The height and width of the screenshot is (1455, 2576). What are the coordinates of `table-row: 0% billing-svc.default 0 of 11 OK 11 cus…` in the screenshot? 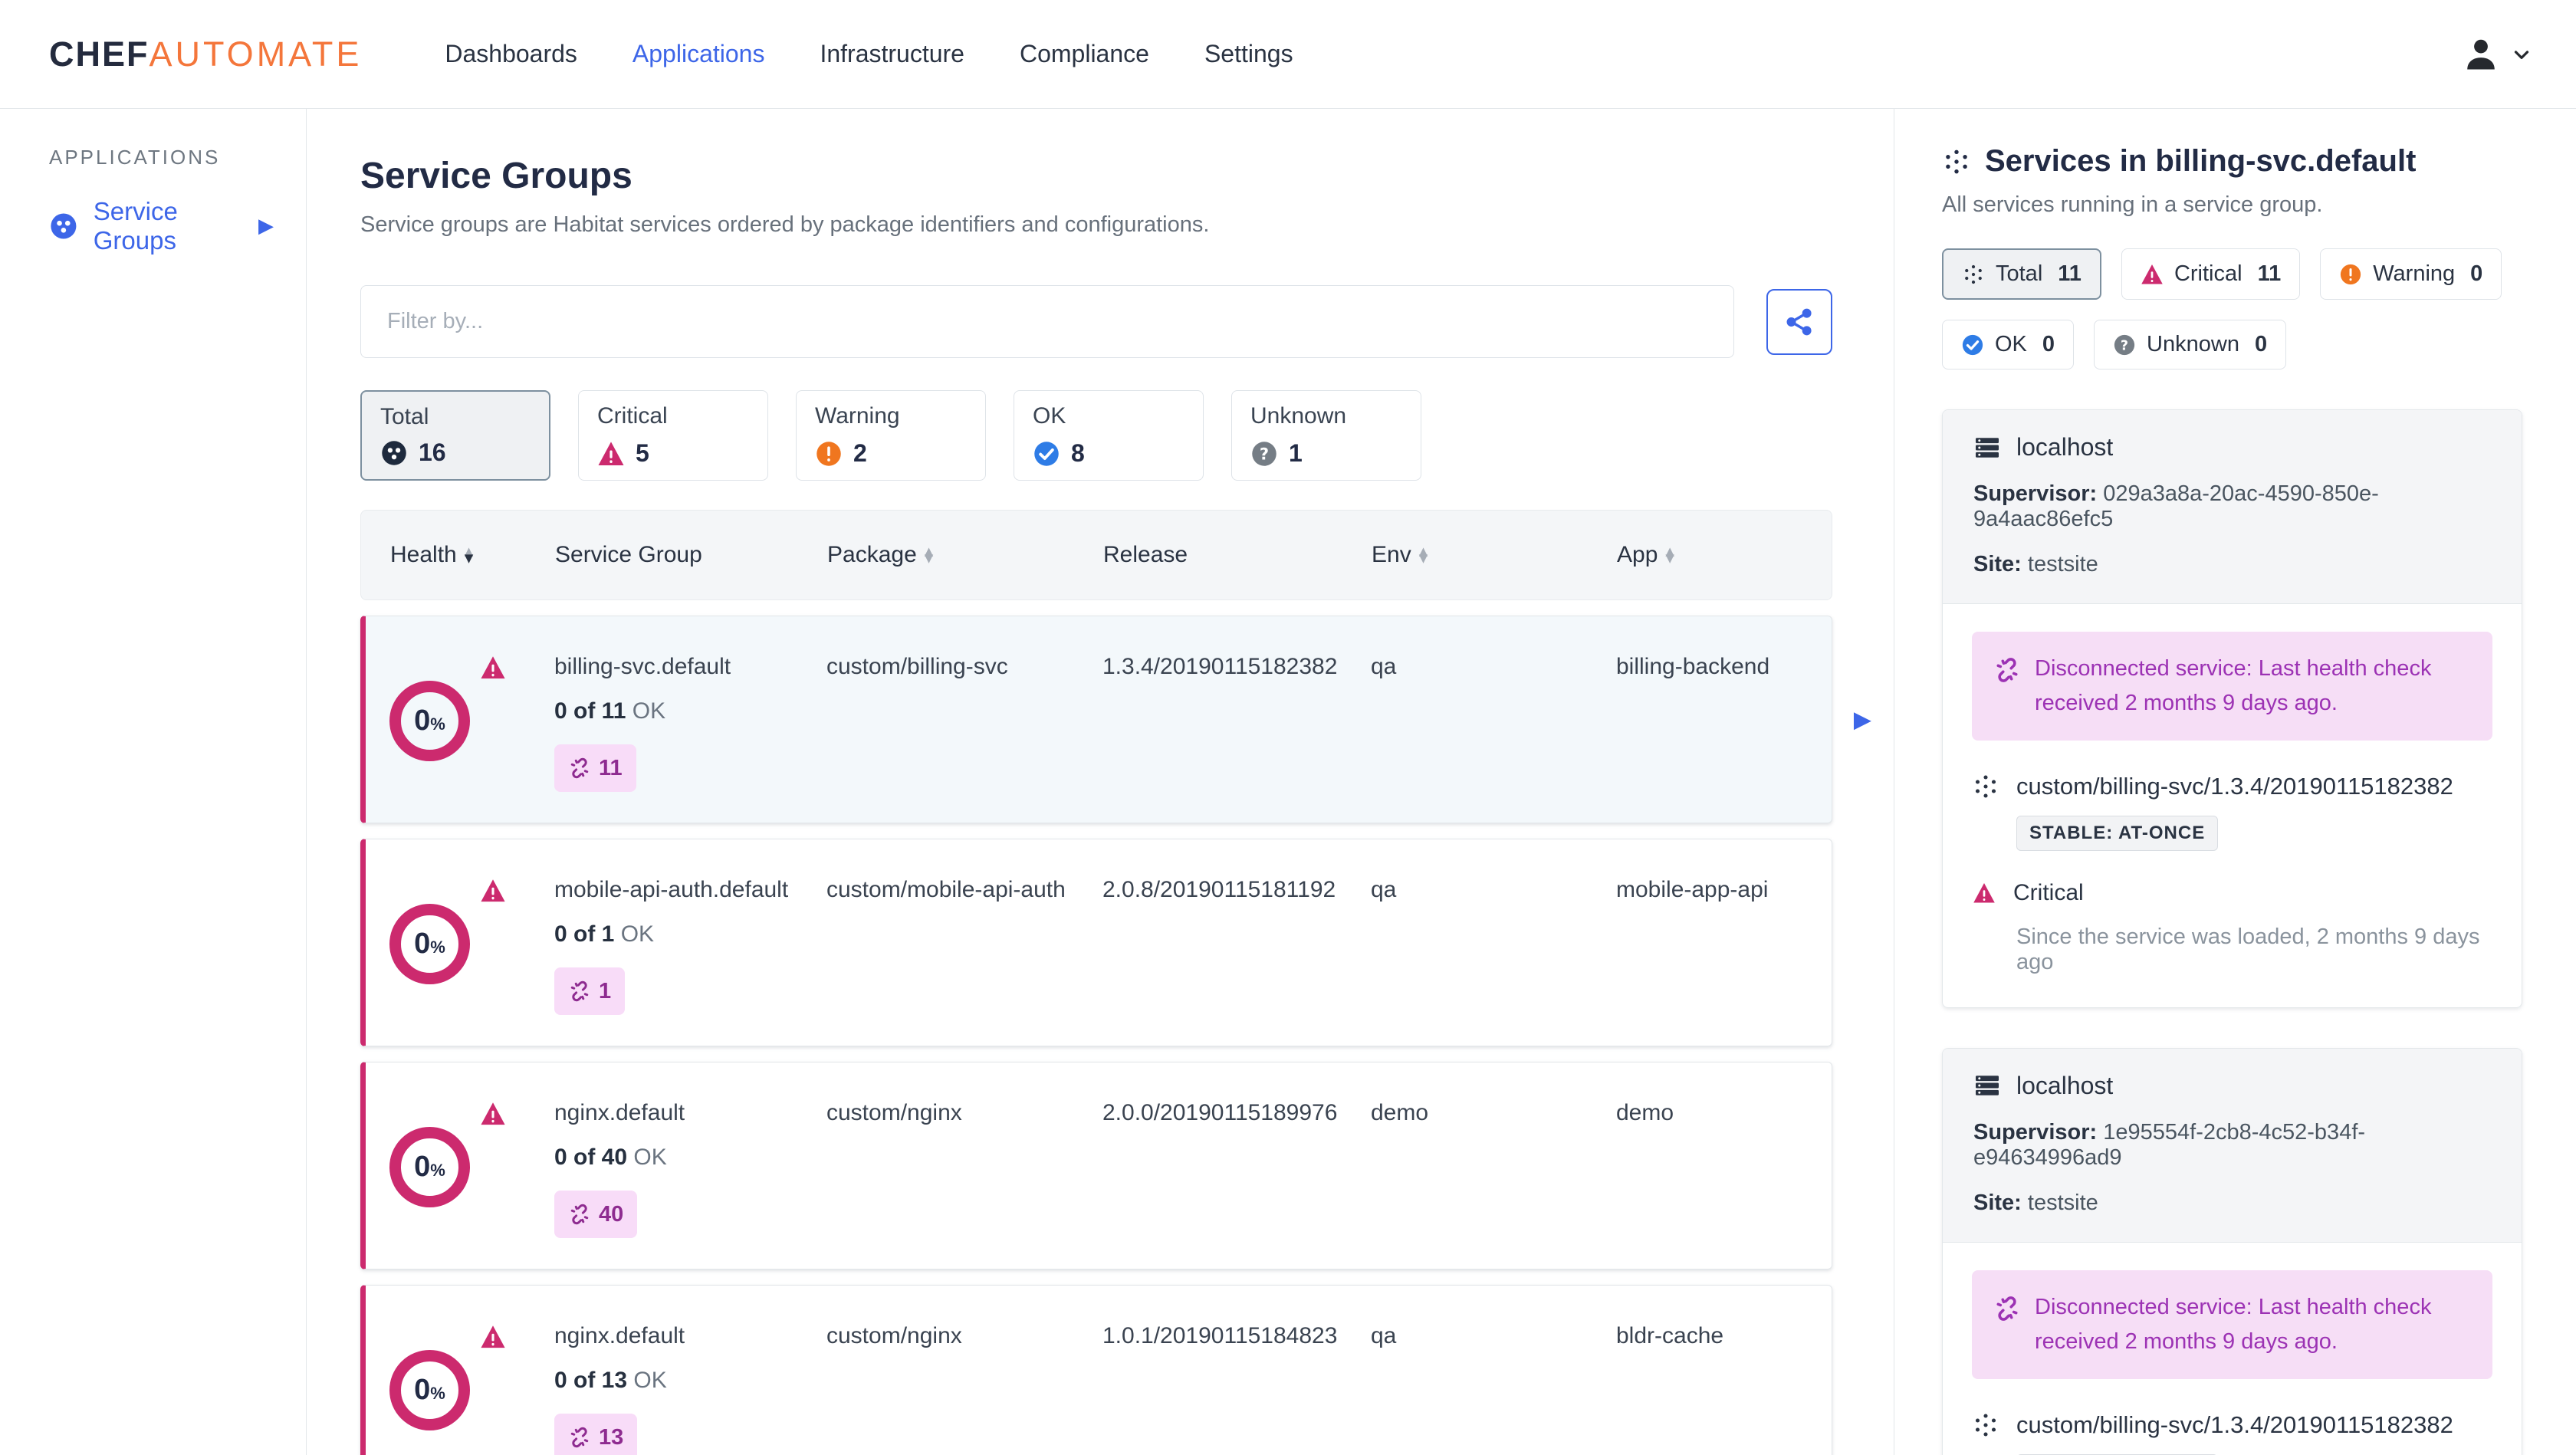 It's located at (1115, 720).